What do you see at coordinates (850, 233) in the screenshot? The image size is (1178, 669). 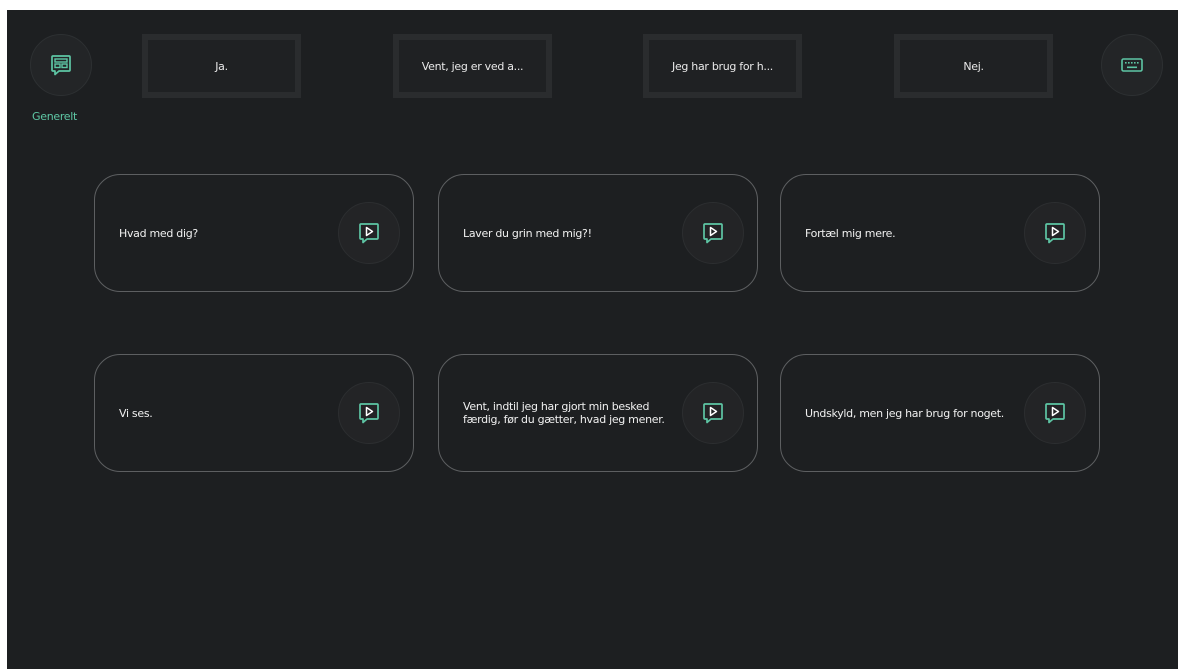 I see `phrase-text: Fortæl mig mere.` at bounding box center [850, 233].